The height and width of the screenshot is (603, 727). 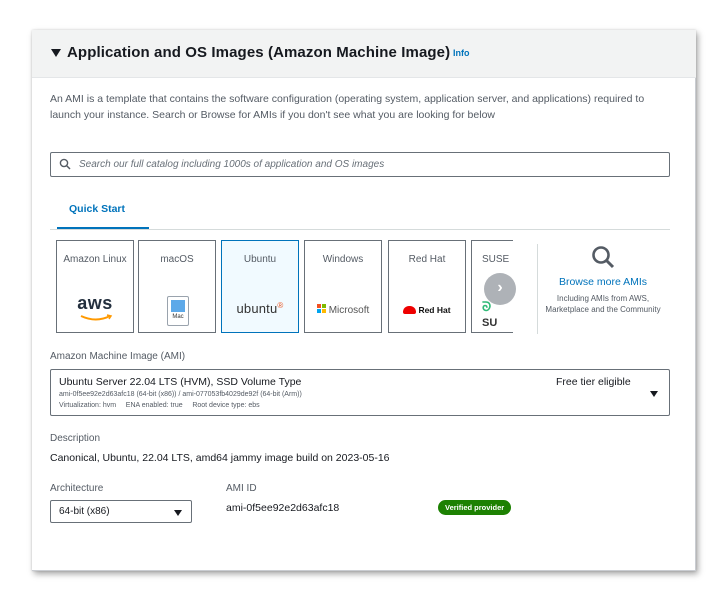 I want to click on ami-id-value: ami-0f5ee92e2d63afc18, so click(x=283, y=508).